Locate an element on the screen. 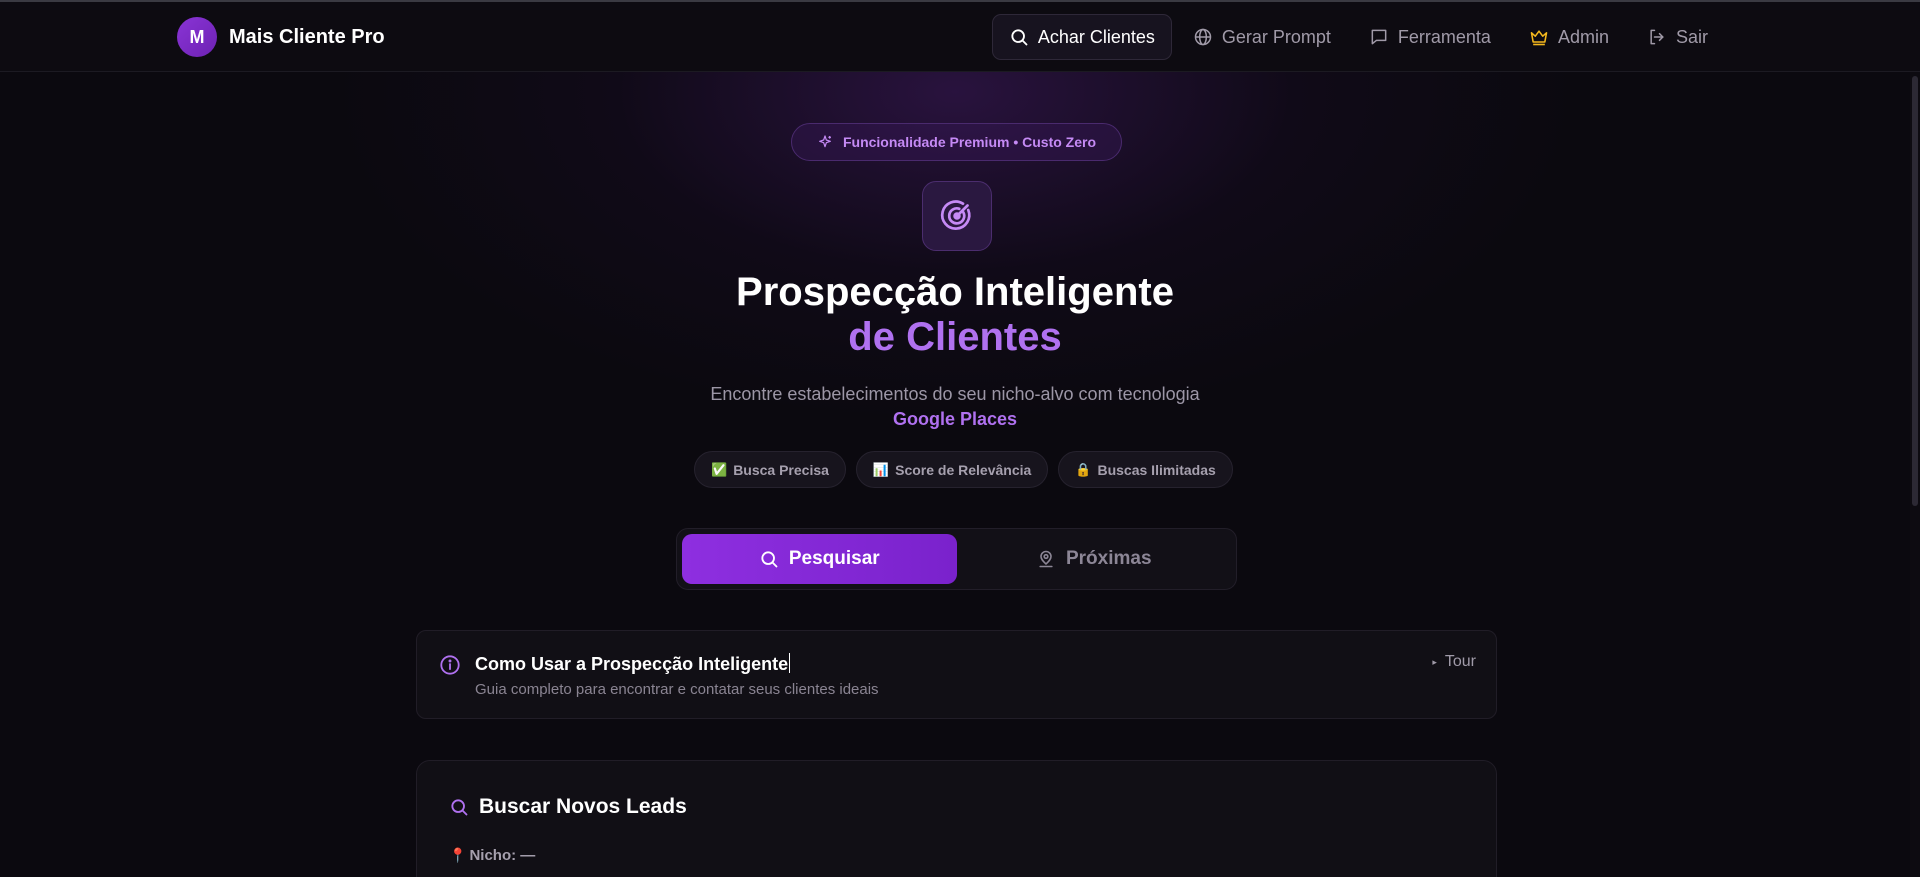 The height and width of the screenshot is (877, 1920). feature-pill-busca-precisa: ✅ Busca Precisa is located at coordinates (770, 469).